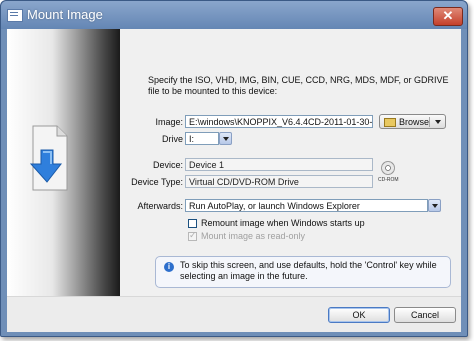 The image size is (474, 341). Describe the element at coordinates (160, 206) in the screenshot. I see `afterwards-label: Afterwards:` at that location.